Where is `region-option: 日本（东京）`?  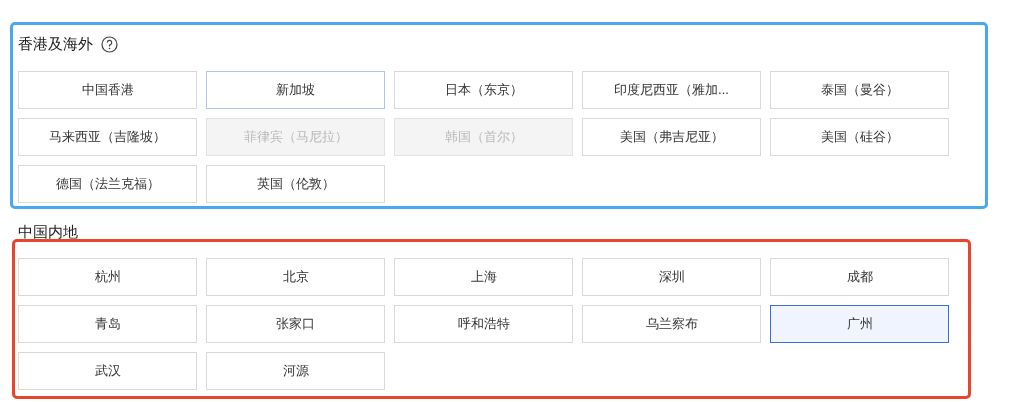
region-option: 日本（东京） is located at coordinates (483, 89).